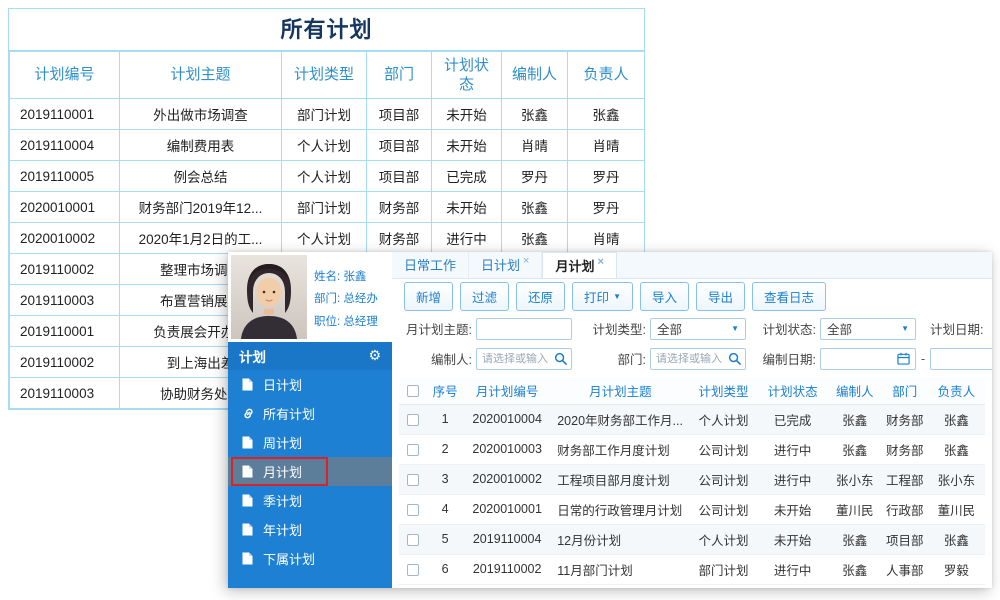 This screenshot has height=600, width=1000. I want to click on tab-bar: 日常工作 日计划 × 月计划 ×, so click(692, 265).